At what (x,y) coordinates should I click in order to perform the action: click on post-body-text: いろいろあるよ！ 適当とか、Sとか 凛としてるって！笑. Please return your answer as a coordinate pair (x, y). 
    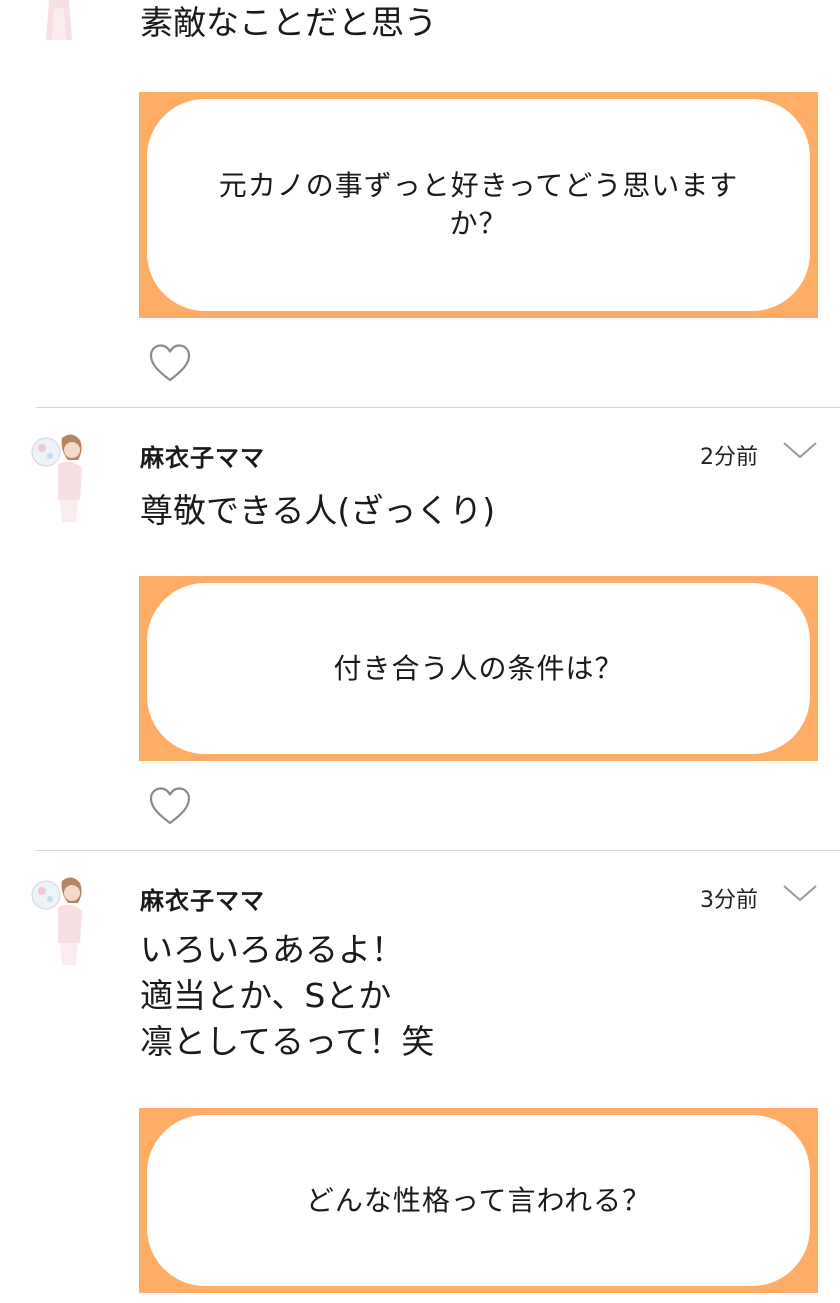
    Looking at the image, I should click on (287, 995).